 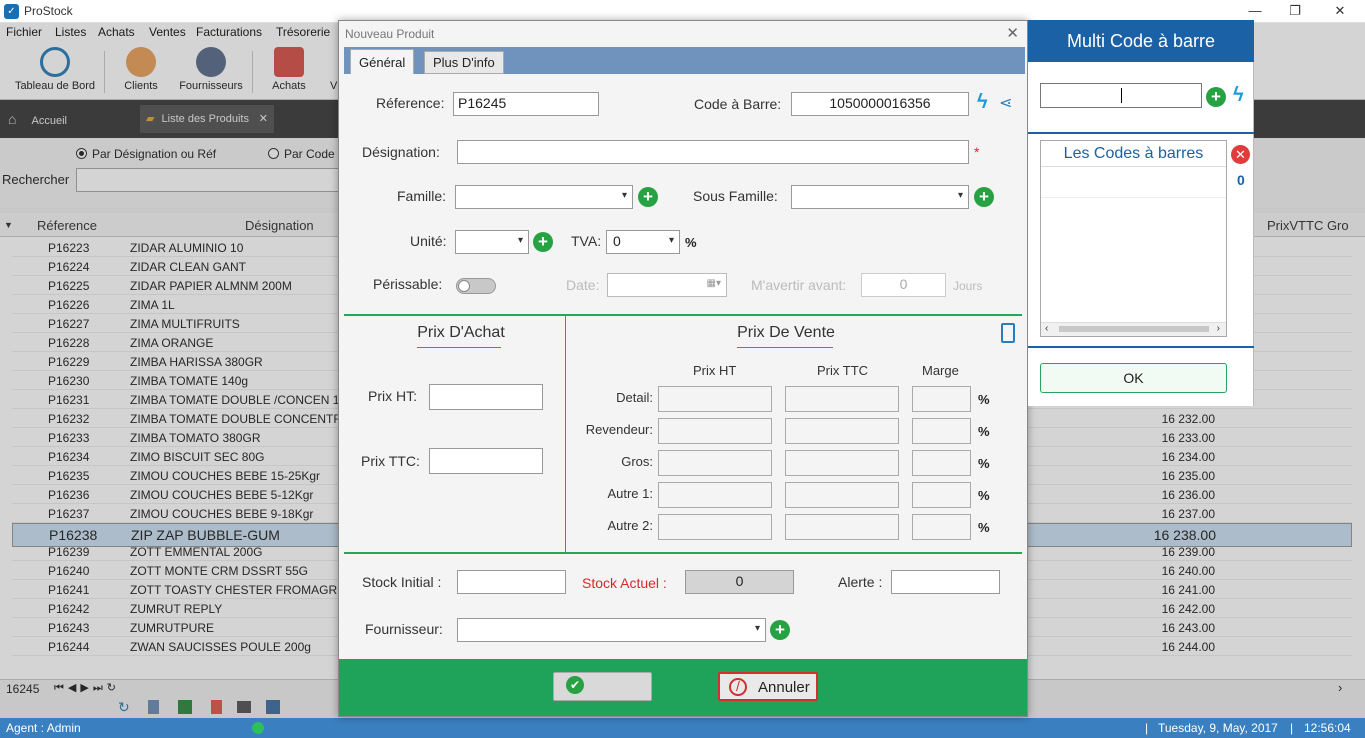 What do you see at coordinates (648, 197) in the screenshot?
I see `add-famille-button: +` at bounding box center [648, 197].